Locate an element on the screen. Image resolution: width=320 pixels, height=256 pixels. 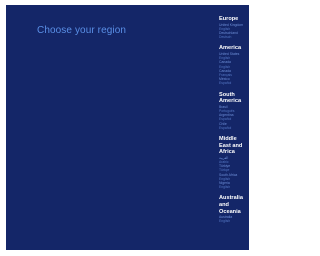
region-heading: Europe is located at coordinates (229, 19).